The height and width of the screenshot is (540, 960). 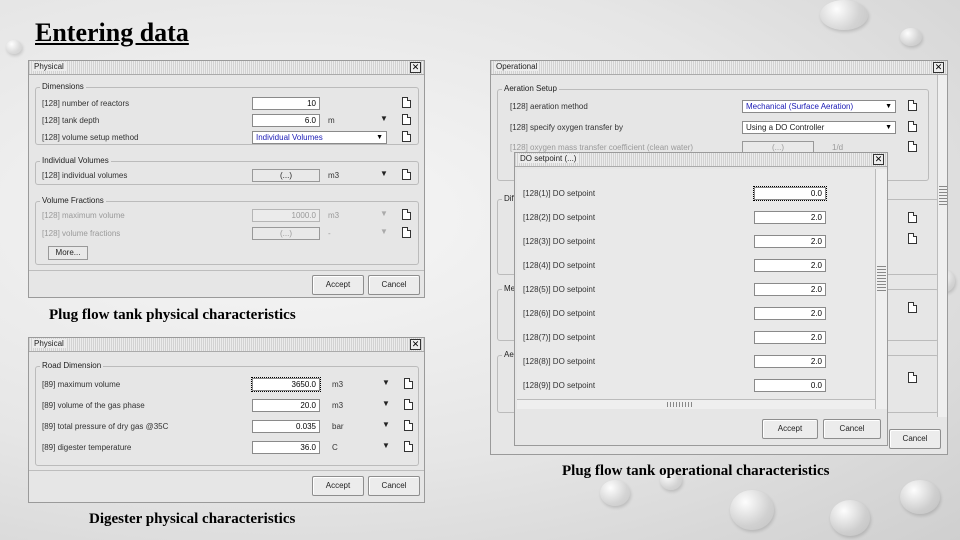 What do you see at coordinates (228, 448) in the screenshot?
I see `digester-temperature-row: [89] digester temperature 36.0 C ▼` at bounding box center [228, 448].